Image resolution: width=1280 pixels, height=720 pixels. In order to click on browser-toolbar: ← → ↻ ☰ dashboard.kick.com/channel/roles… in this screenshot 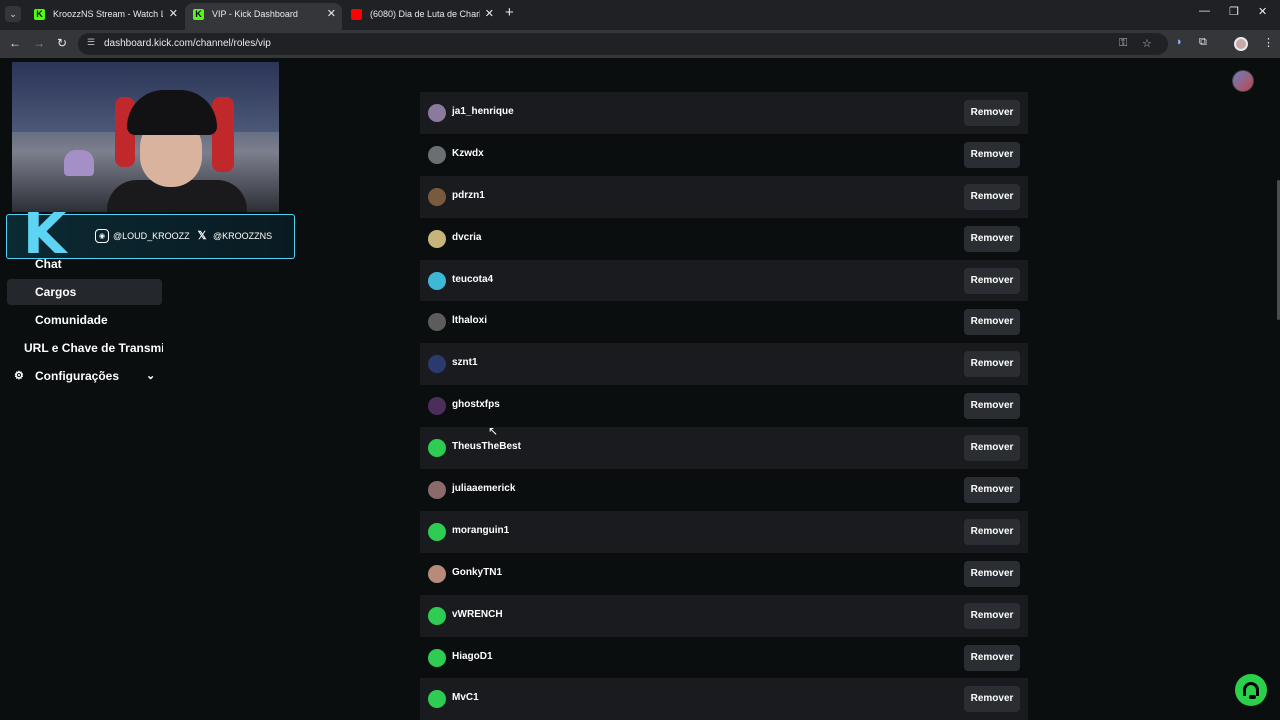, I will do `click(640, 44)`.